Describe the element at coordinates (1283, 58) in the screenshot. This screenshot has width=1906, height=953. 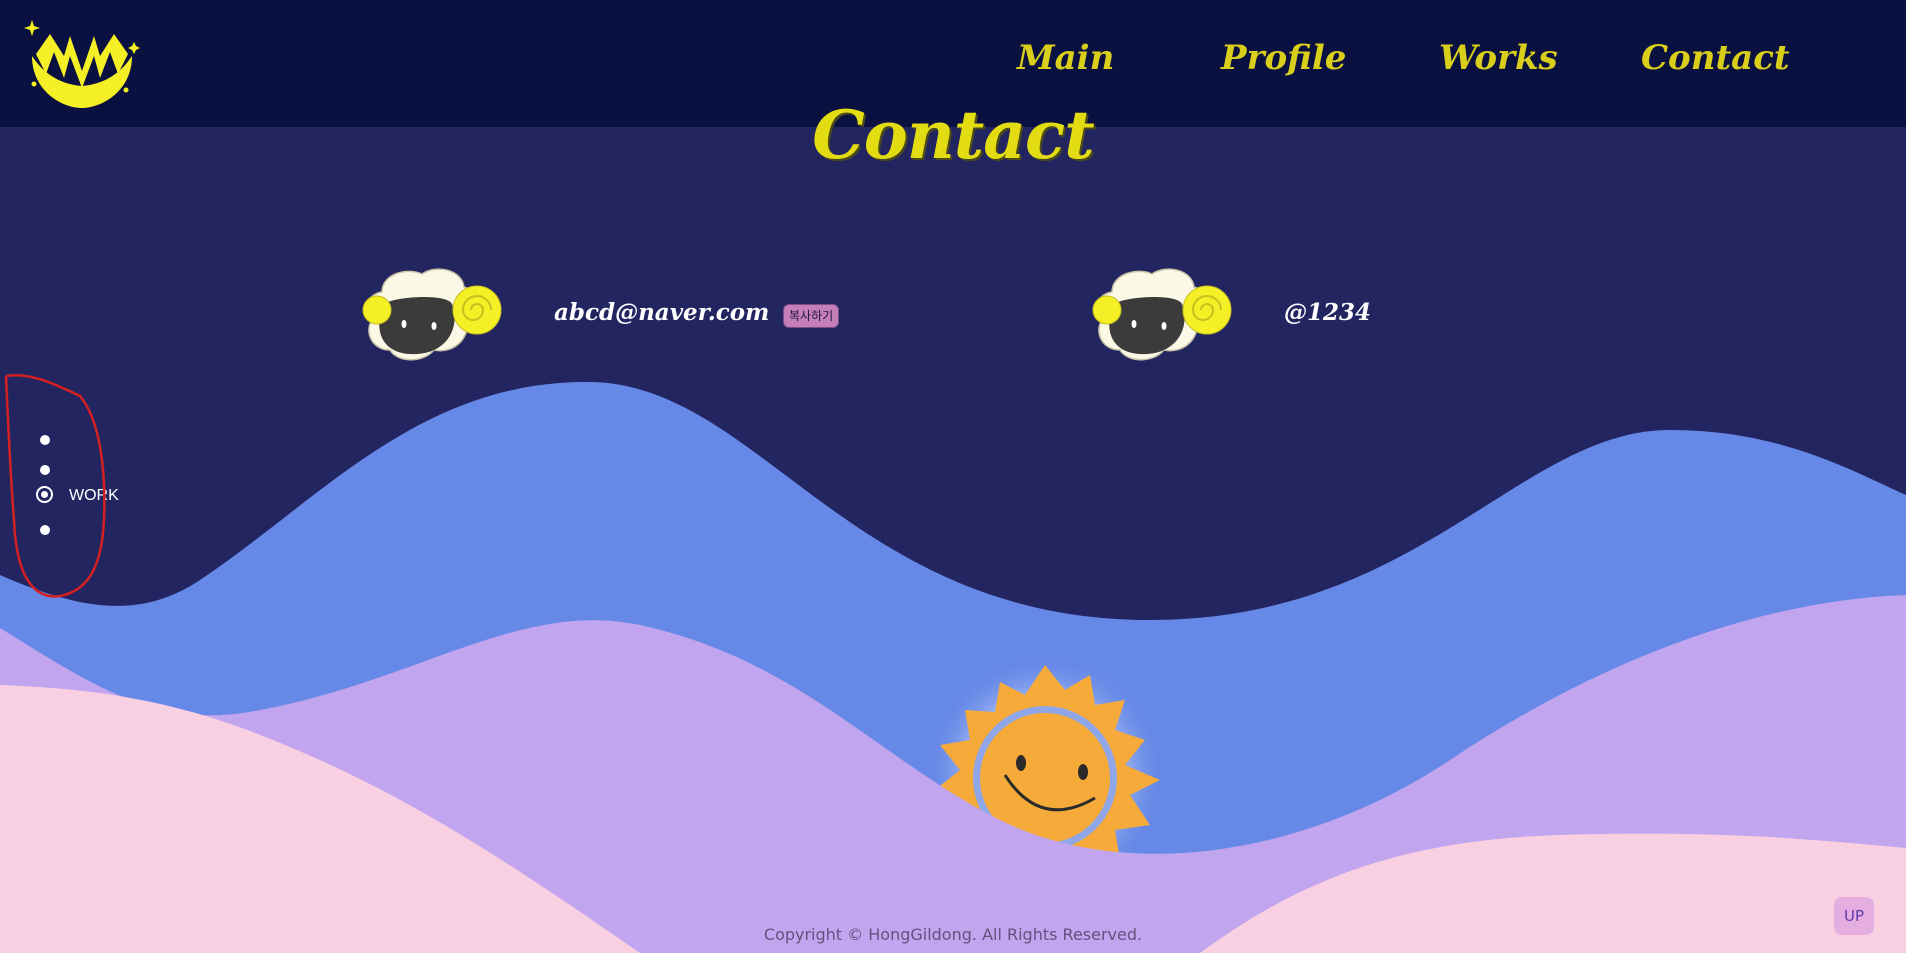
I see `nav-profile: Profile` at that location.